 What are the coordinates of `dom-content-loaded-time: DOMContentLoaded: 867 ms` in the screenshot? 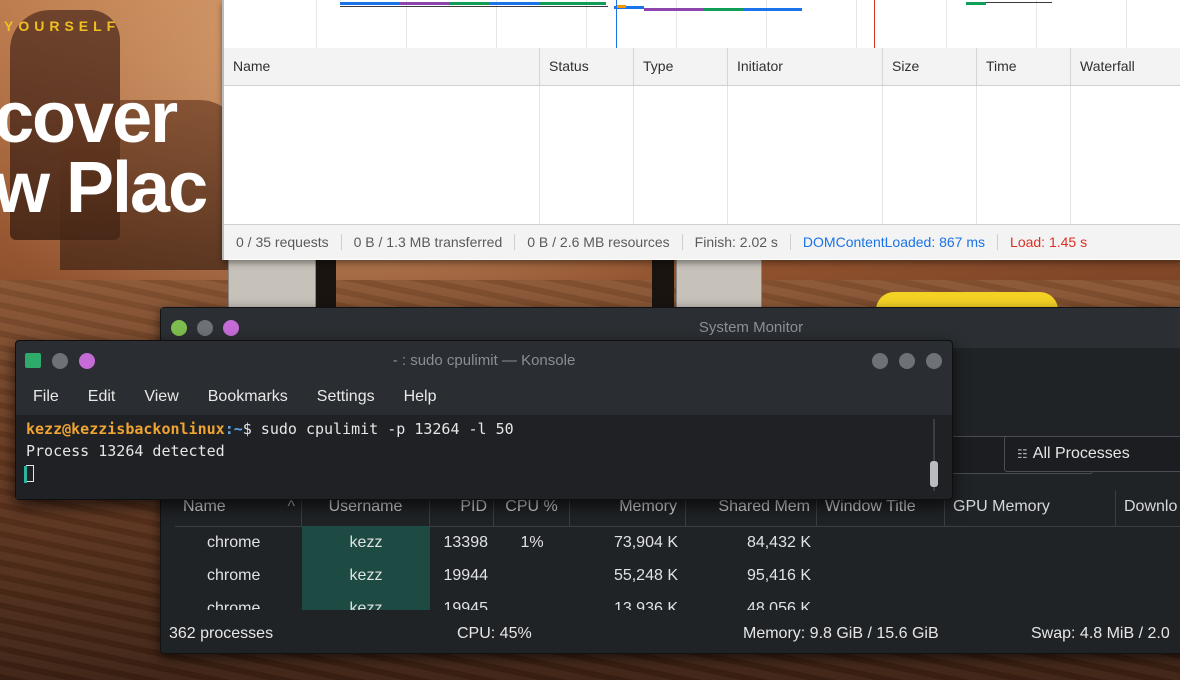 It's located at (895, 242).